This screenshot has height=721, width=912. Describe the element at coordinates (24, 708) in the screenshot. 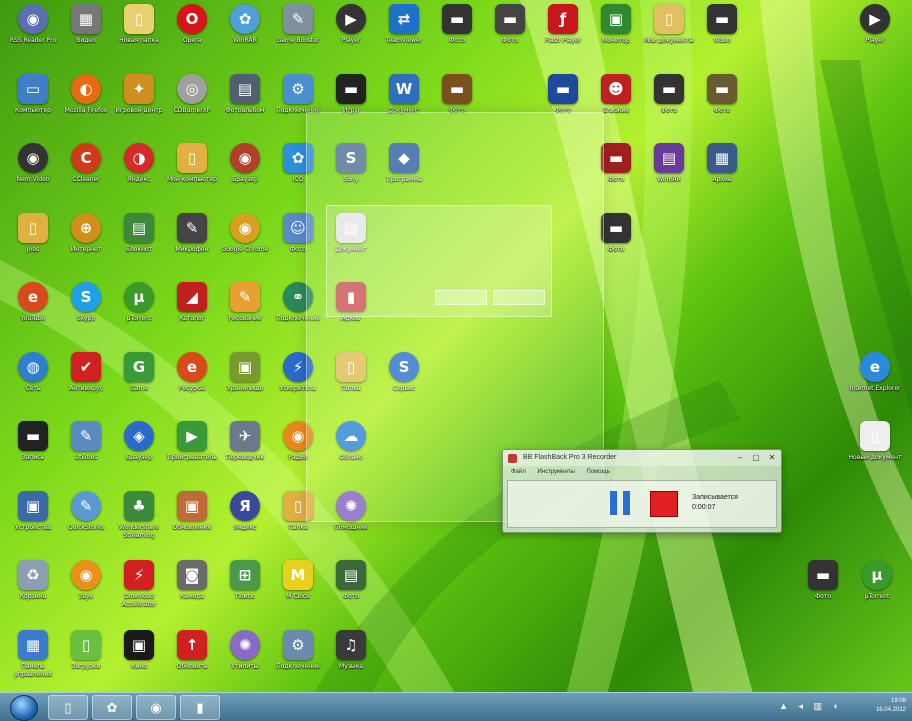

I see `start-button` at that location.